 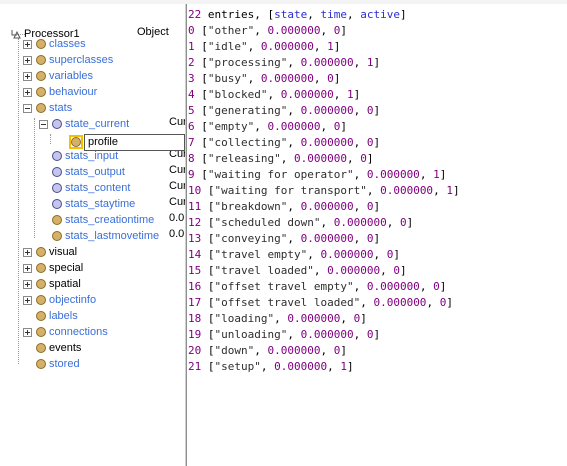 What do you see at coordinates (47, 108) in the screenshot?
I see `tree-item-stats: stats` at bounding box center [47, 108].